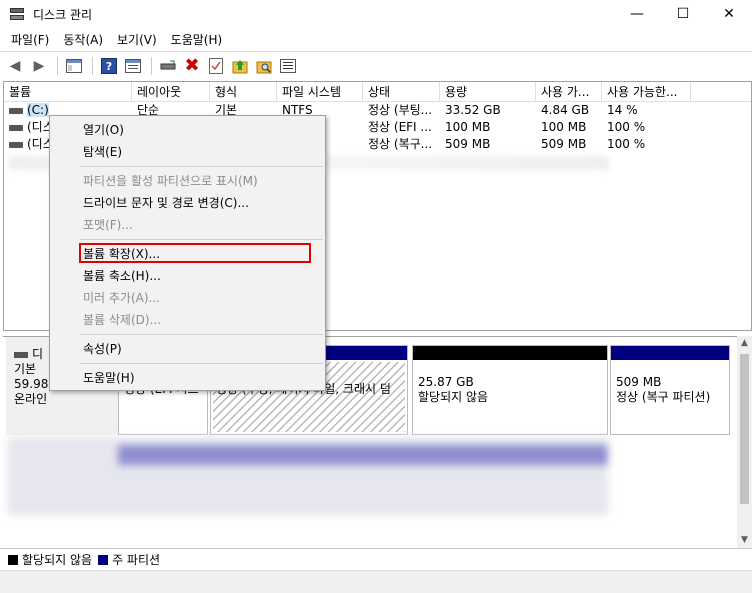  What do you see at coordinates (564, 127) in the screenshot?
I see `volume-free: 100 MB` at bounding box center [564, 127].